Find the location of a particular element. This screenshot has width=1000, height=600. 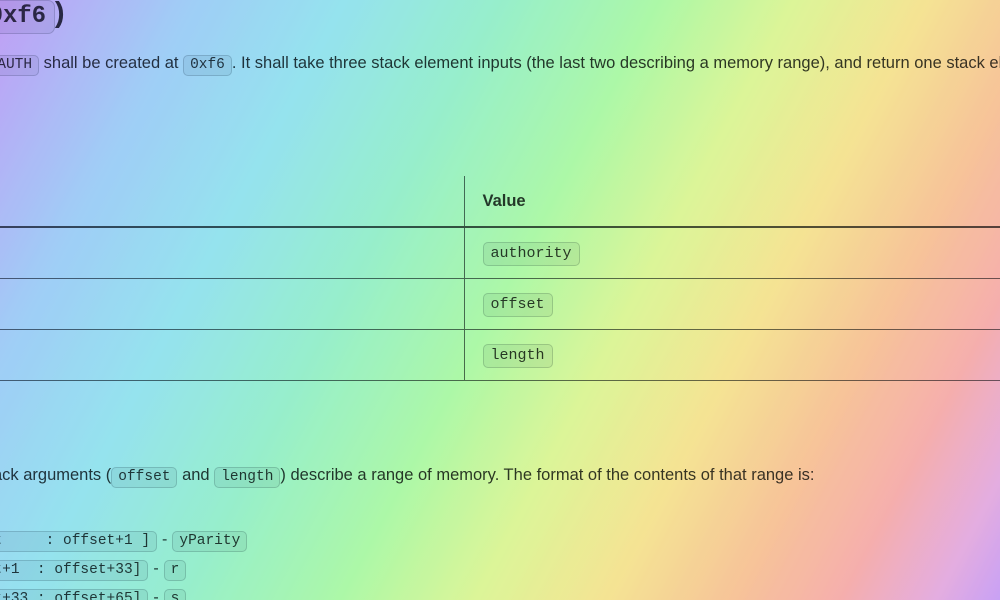

list-item: memory[offset : offset+1 ]-yParity is located at coordinates (500, 540).